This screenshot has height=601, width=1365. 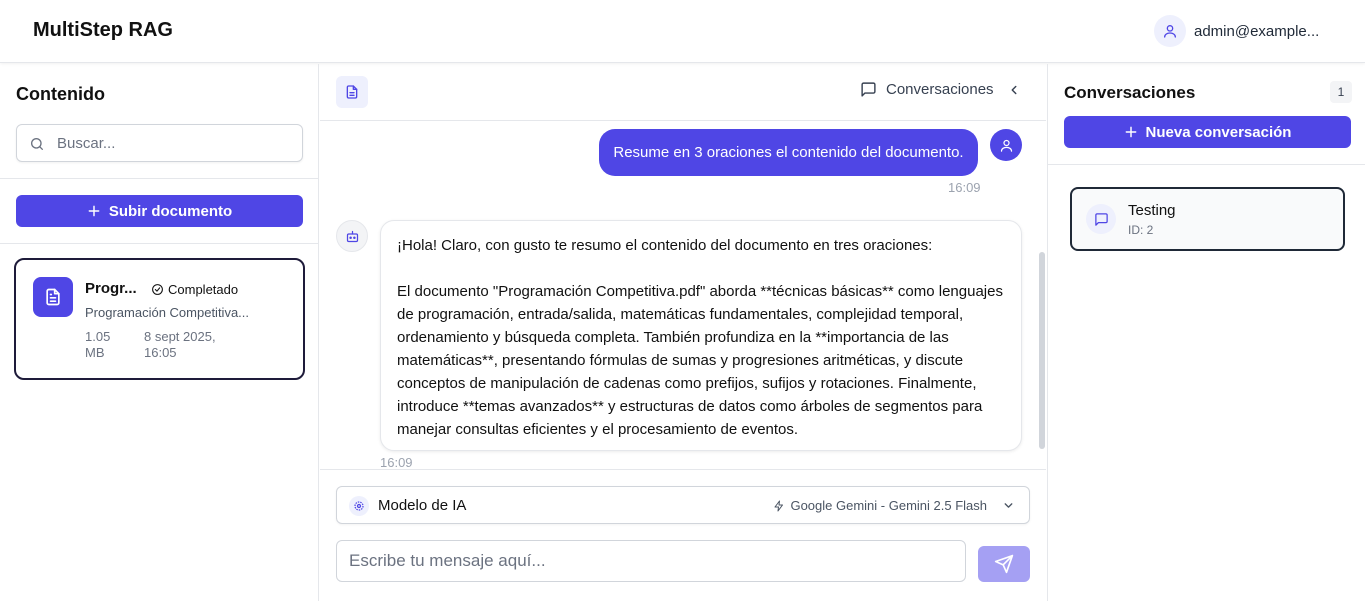 I want to click on search-input, so click(x=177, y=143).